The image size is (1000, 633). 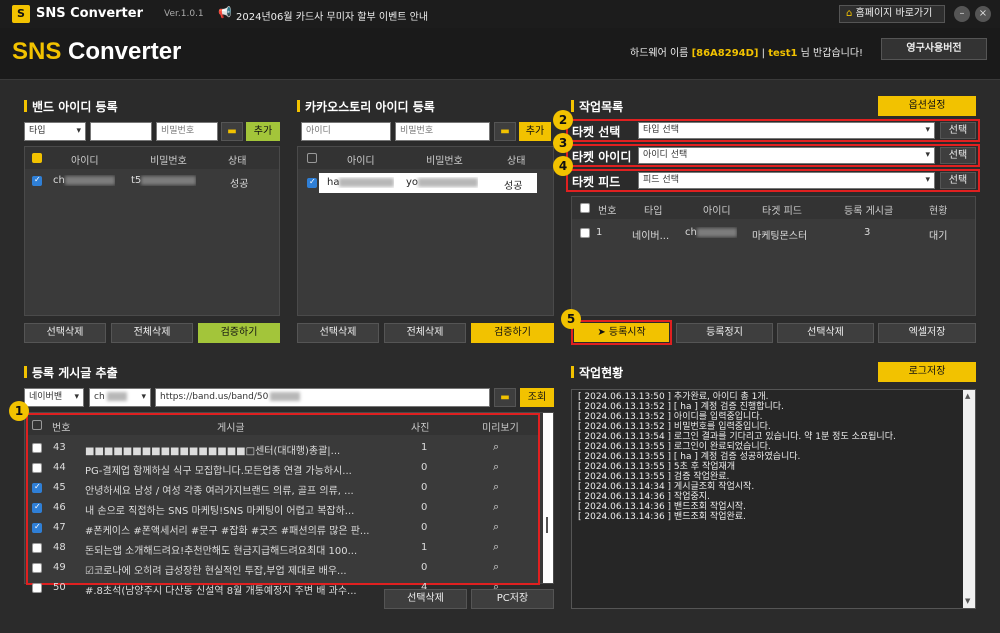 I want to click on account-select: ch, so click(x=120, y=397).